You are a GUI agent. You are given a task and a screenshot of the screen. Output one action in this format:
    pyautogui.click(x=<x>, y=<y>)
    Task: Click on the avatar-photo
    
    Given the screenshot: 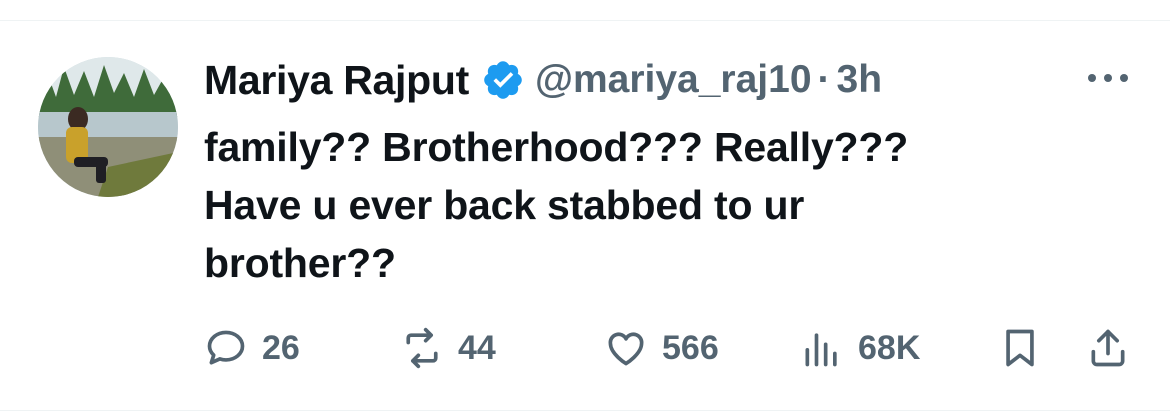 What is the action you would take?
    pyautogui.click(x=108, y=127)
    